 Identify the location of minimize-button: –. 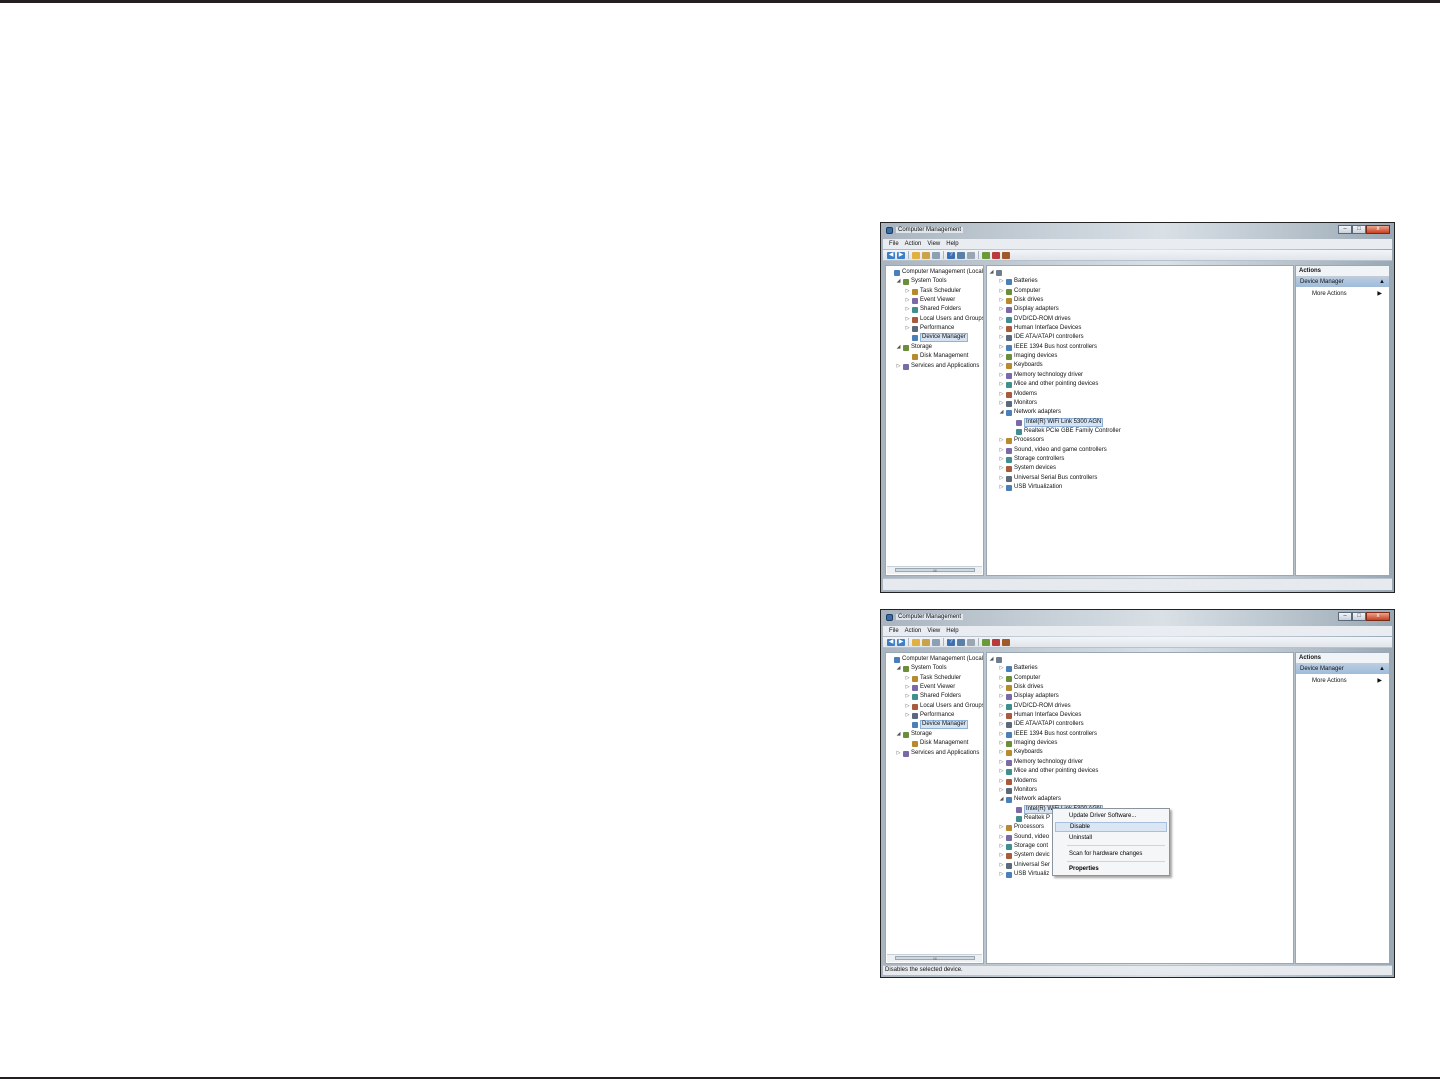
(1345, 229).